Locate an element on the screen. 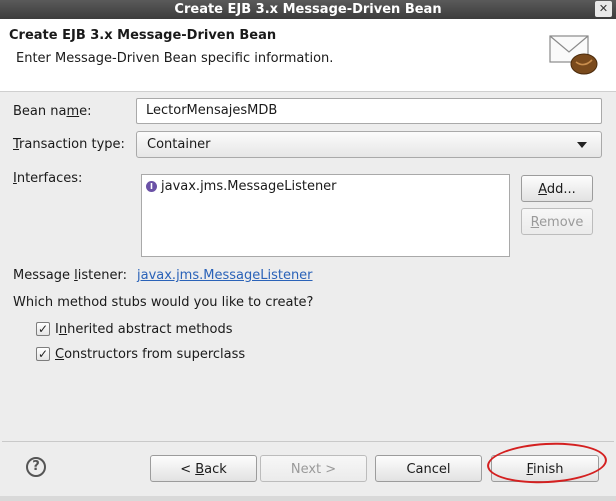  remove-interface-button: Remove is located at coordinates (557, 221).